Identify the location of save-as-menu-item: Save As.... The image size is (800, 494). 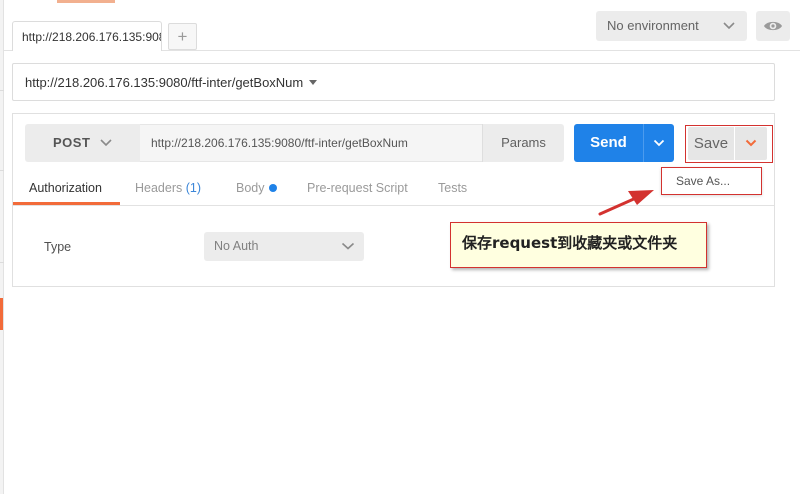
(711, 181).